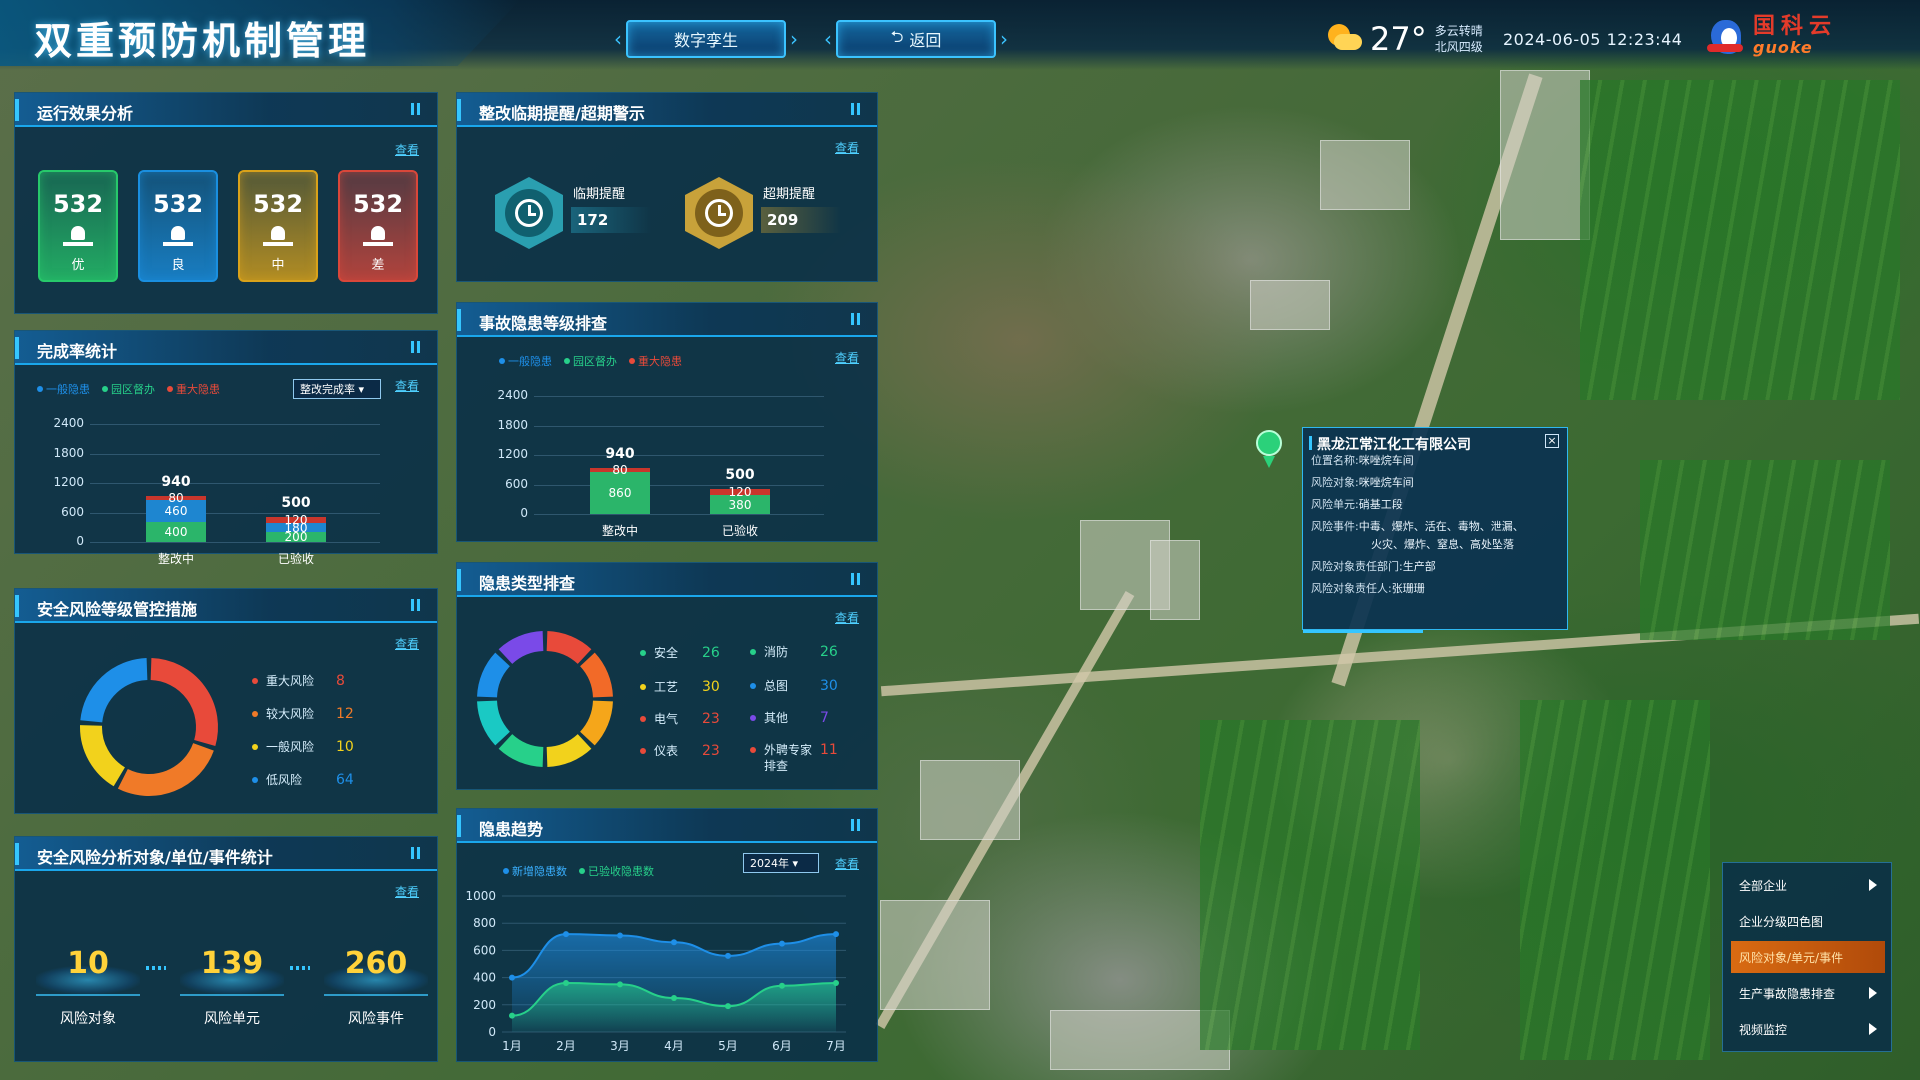 This screenshot has width=1920, height=1080. I want to click on popup-info-value: 中毒、爆炸、活在、毒物、泄漏、, so click(1441, 526).